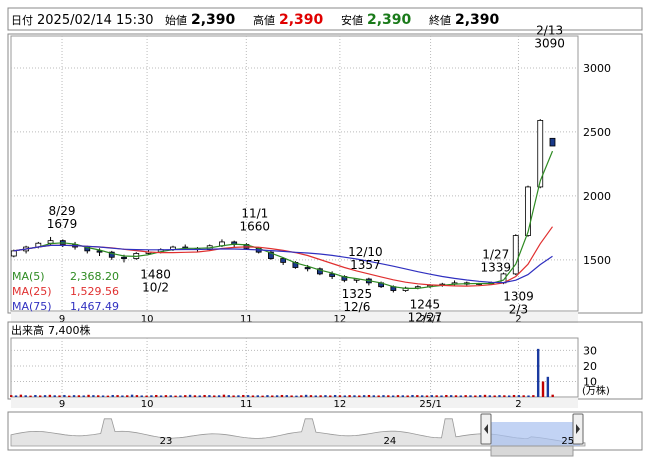  Describe the element at coordinates (62, 211) in the screenshot. I see `annotation-date: 8/29` at that location.